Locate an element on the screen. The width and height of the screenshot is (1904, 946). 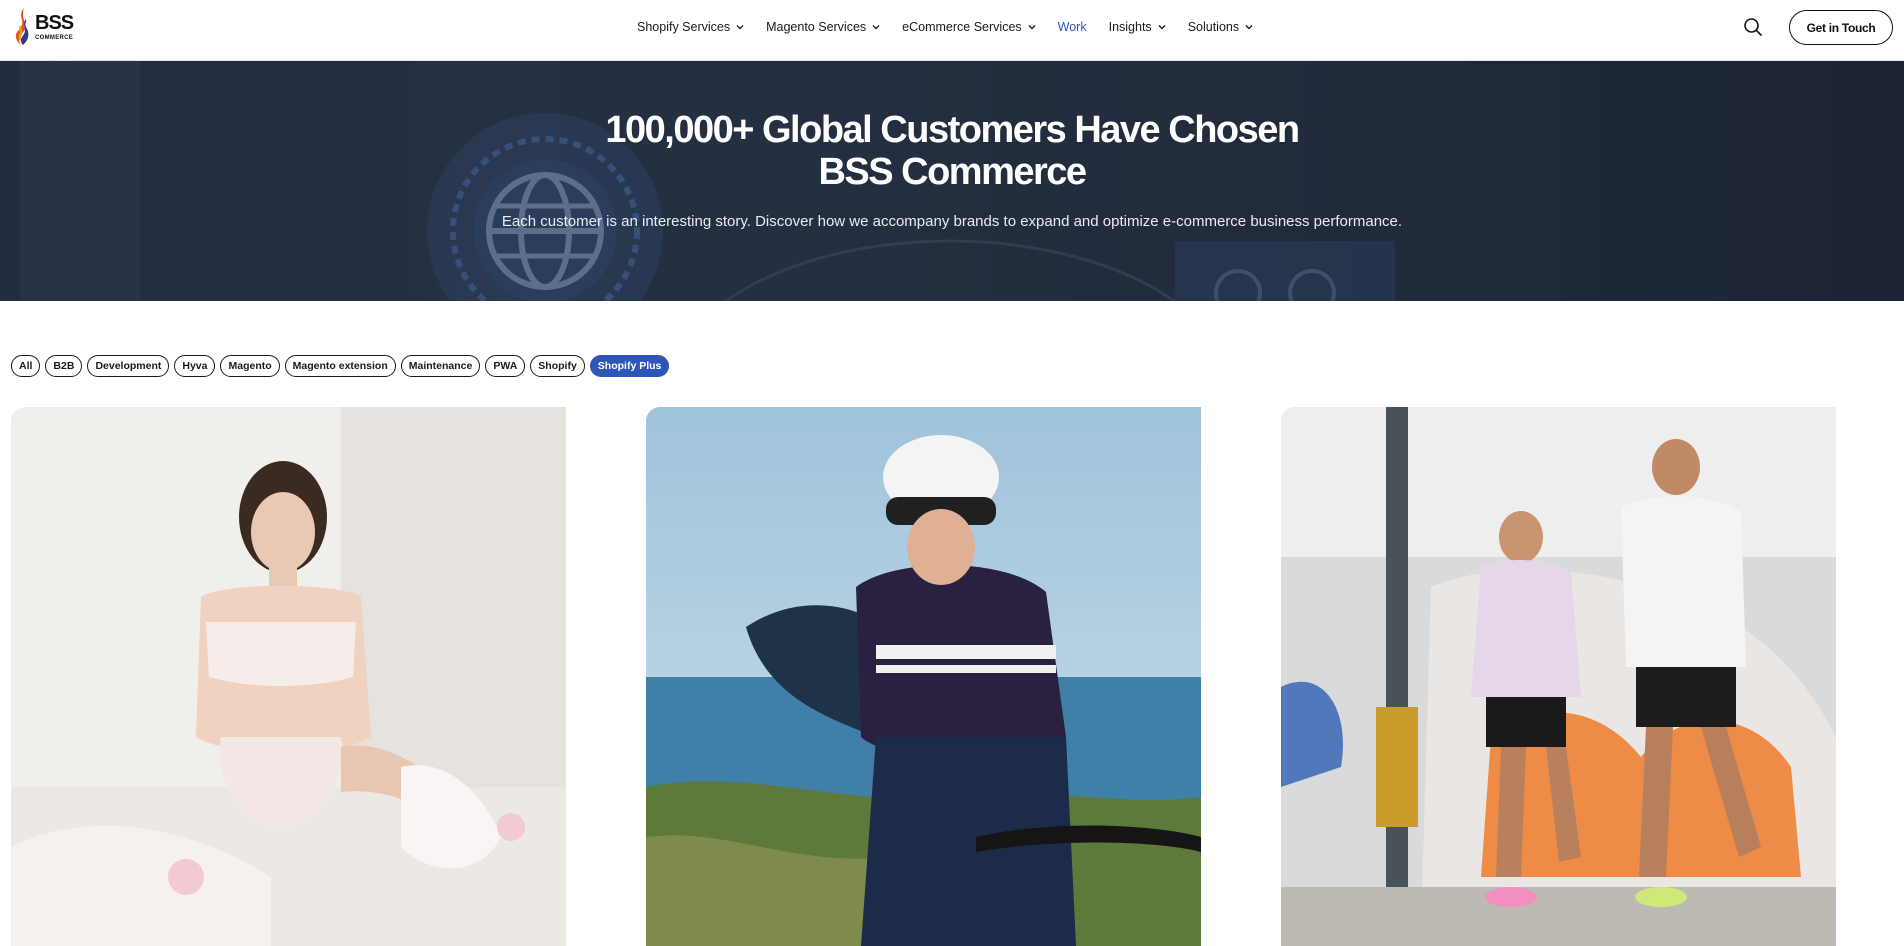
brand-name: BSS is located at coordinates (54, 23).